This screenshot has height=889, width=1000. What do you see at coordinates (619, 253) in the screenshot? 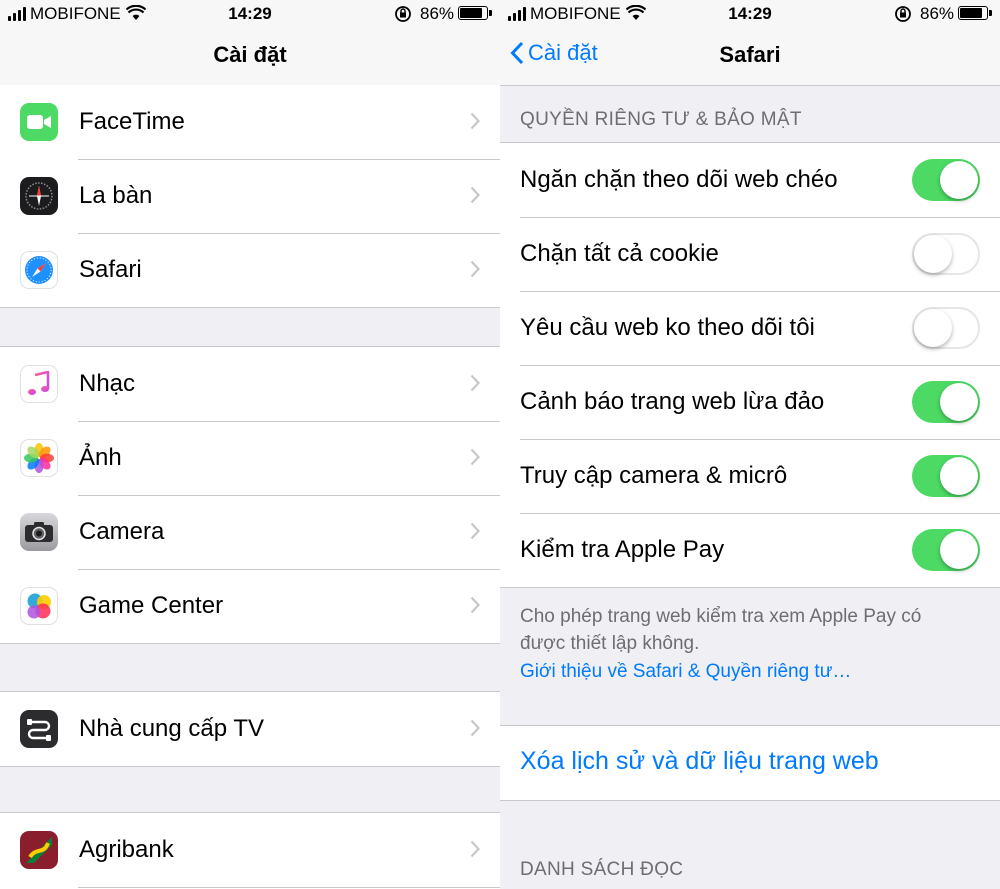
I see `setting-label: Chặn tất cả cookie` at bounding box center [619, 253].